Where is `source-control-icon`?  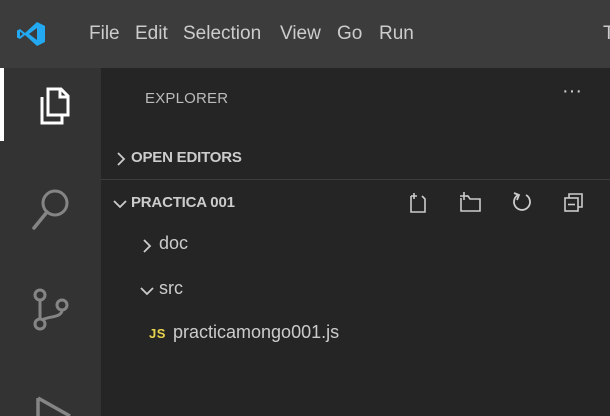
source-control-icon is located at coordinates (52, 311).